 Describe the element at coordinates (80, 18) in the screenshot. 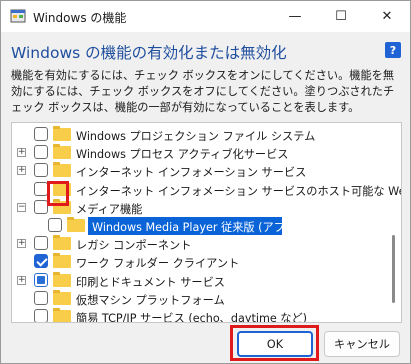

I see `window-title: Windows の機能` at that location.